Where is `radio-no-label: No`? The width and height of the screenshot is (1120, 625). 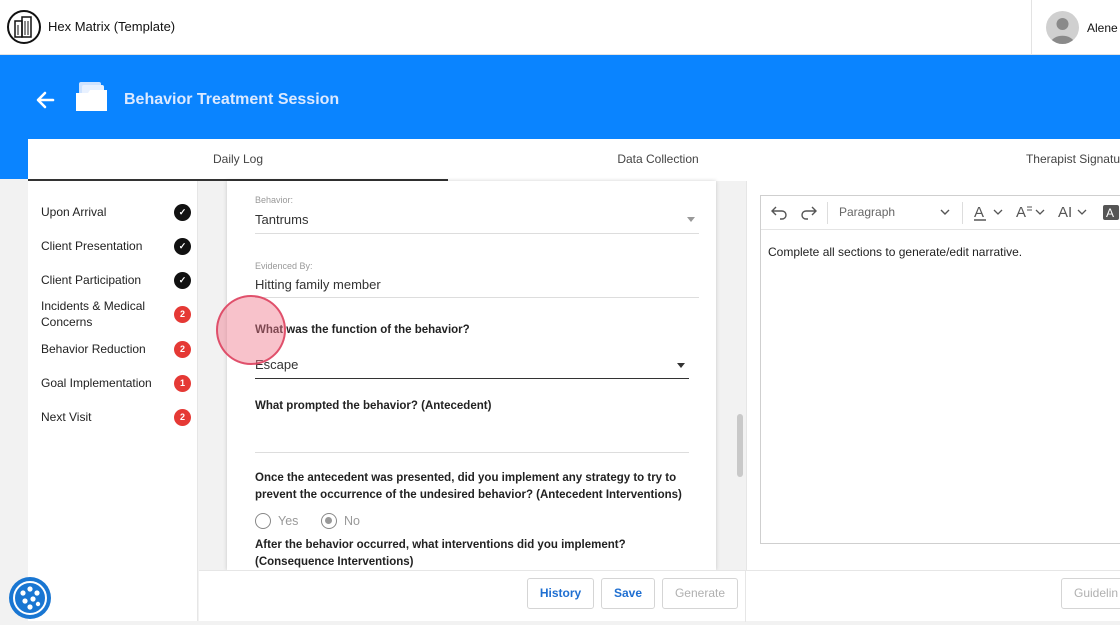
radio-no-label: No is located at coordinates (352, 521).